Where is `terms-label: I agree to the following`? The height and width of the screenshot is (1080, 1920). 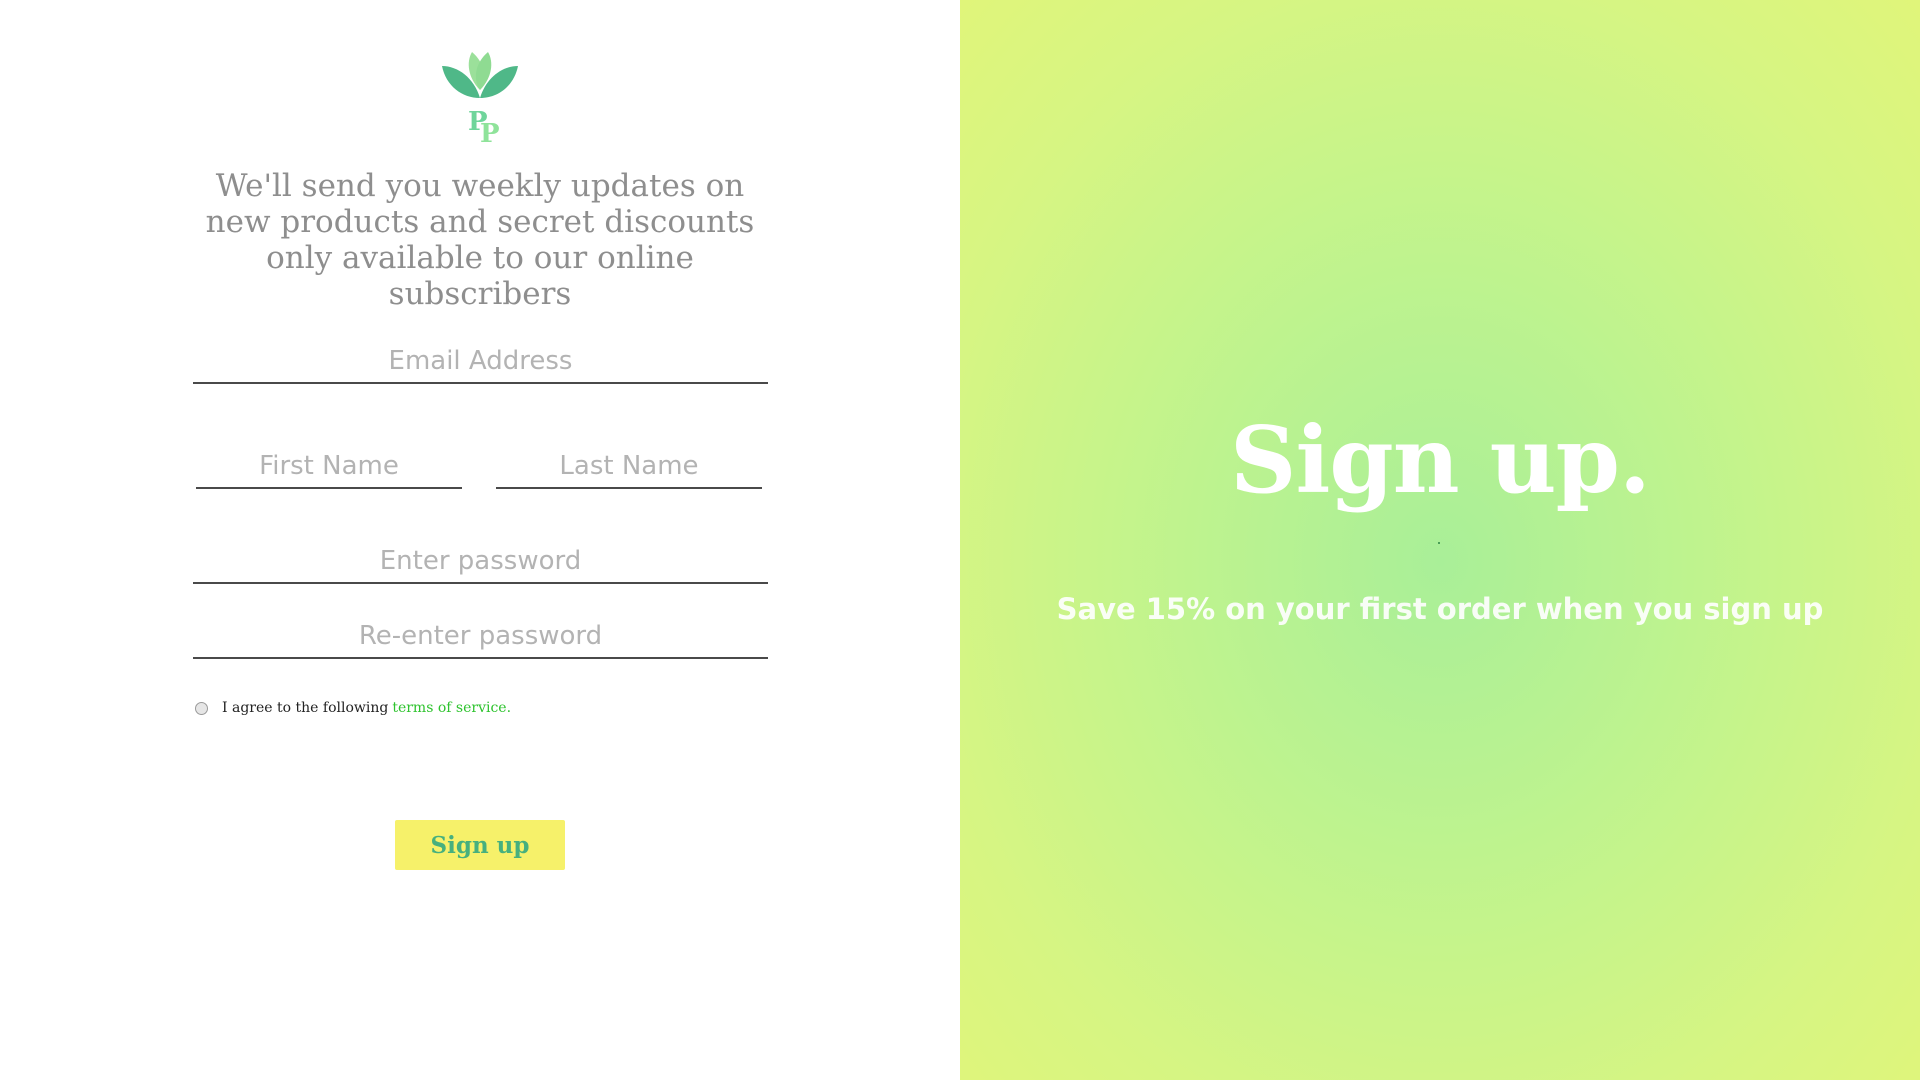
terms-label: I agree to the following is located at coordinates (305, 708).